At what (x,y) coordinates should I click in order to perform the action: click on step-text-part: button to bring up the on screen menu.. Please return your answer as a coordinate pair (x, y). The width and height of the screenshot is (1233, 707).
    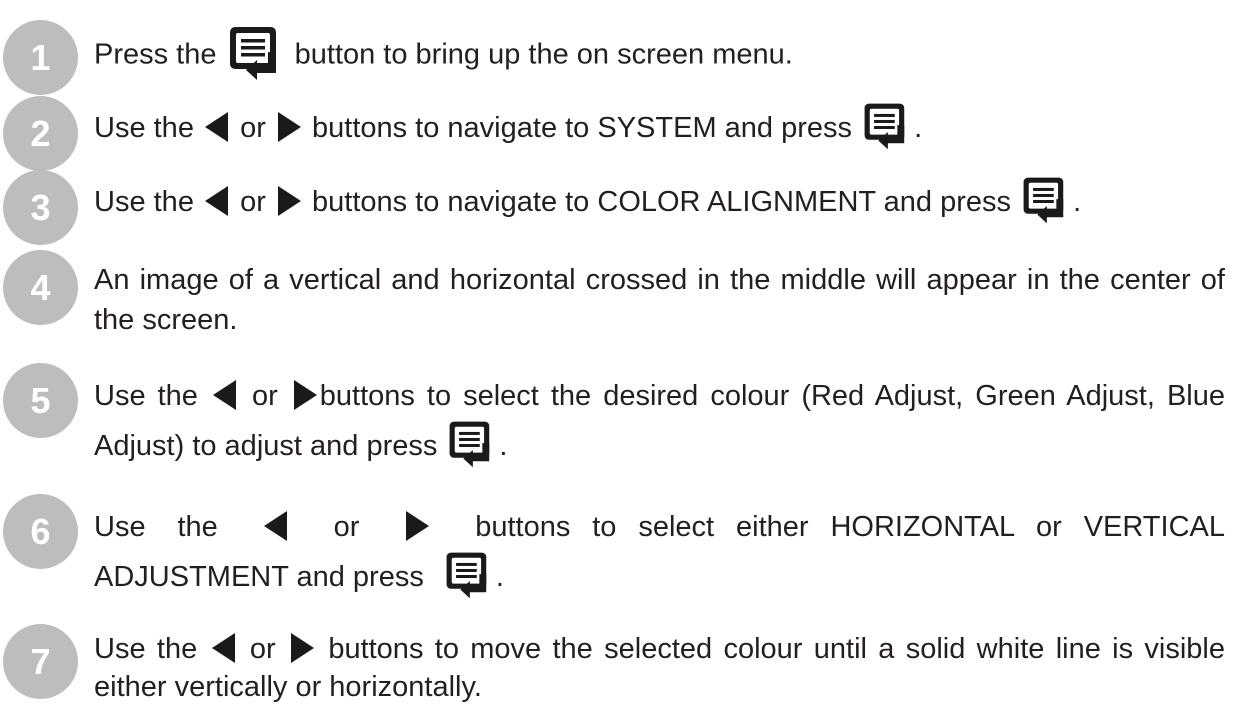
    Looking at the image, I should click on (543, 54).